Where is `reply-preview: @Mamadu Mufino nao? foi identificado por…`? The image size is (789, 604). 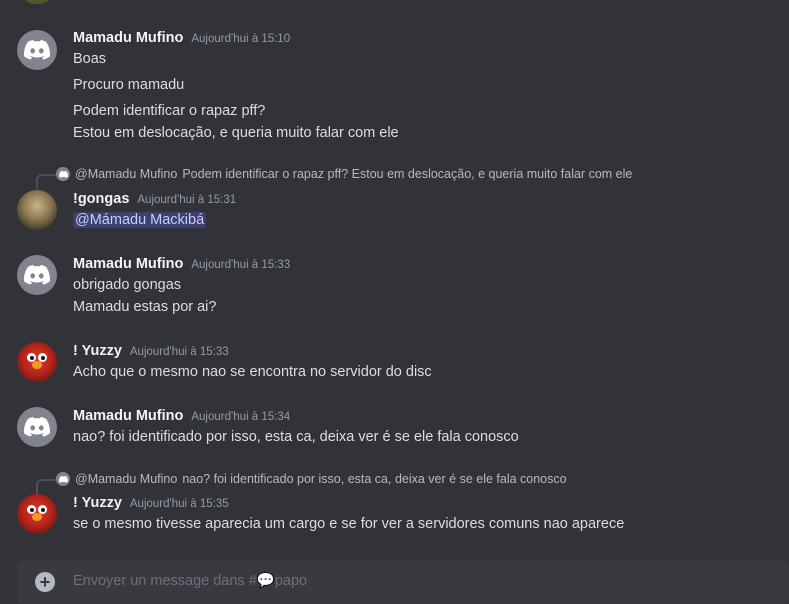
reply-preview: @Mamadu Mufino nao? foi identificado por… is located at coordinates (301, 483).